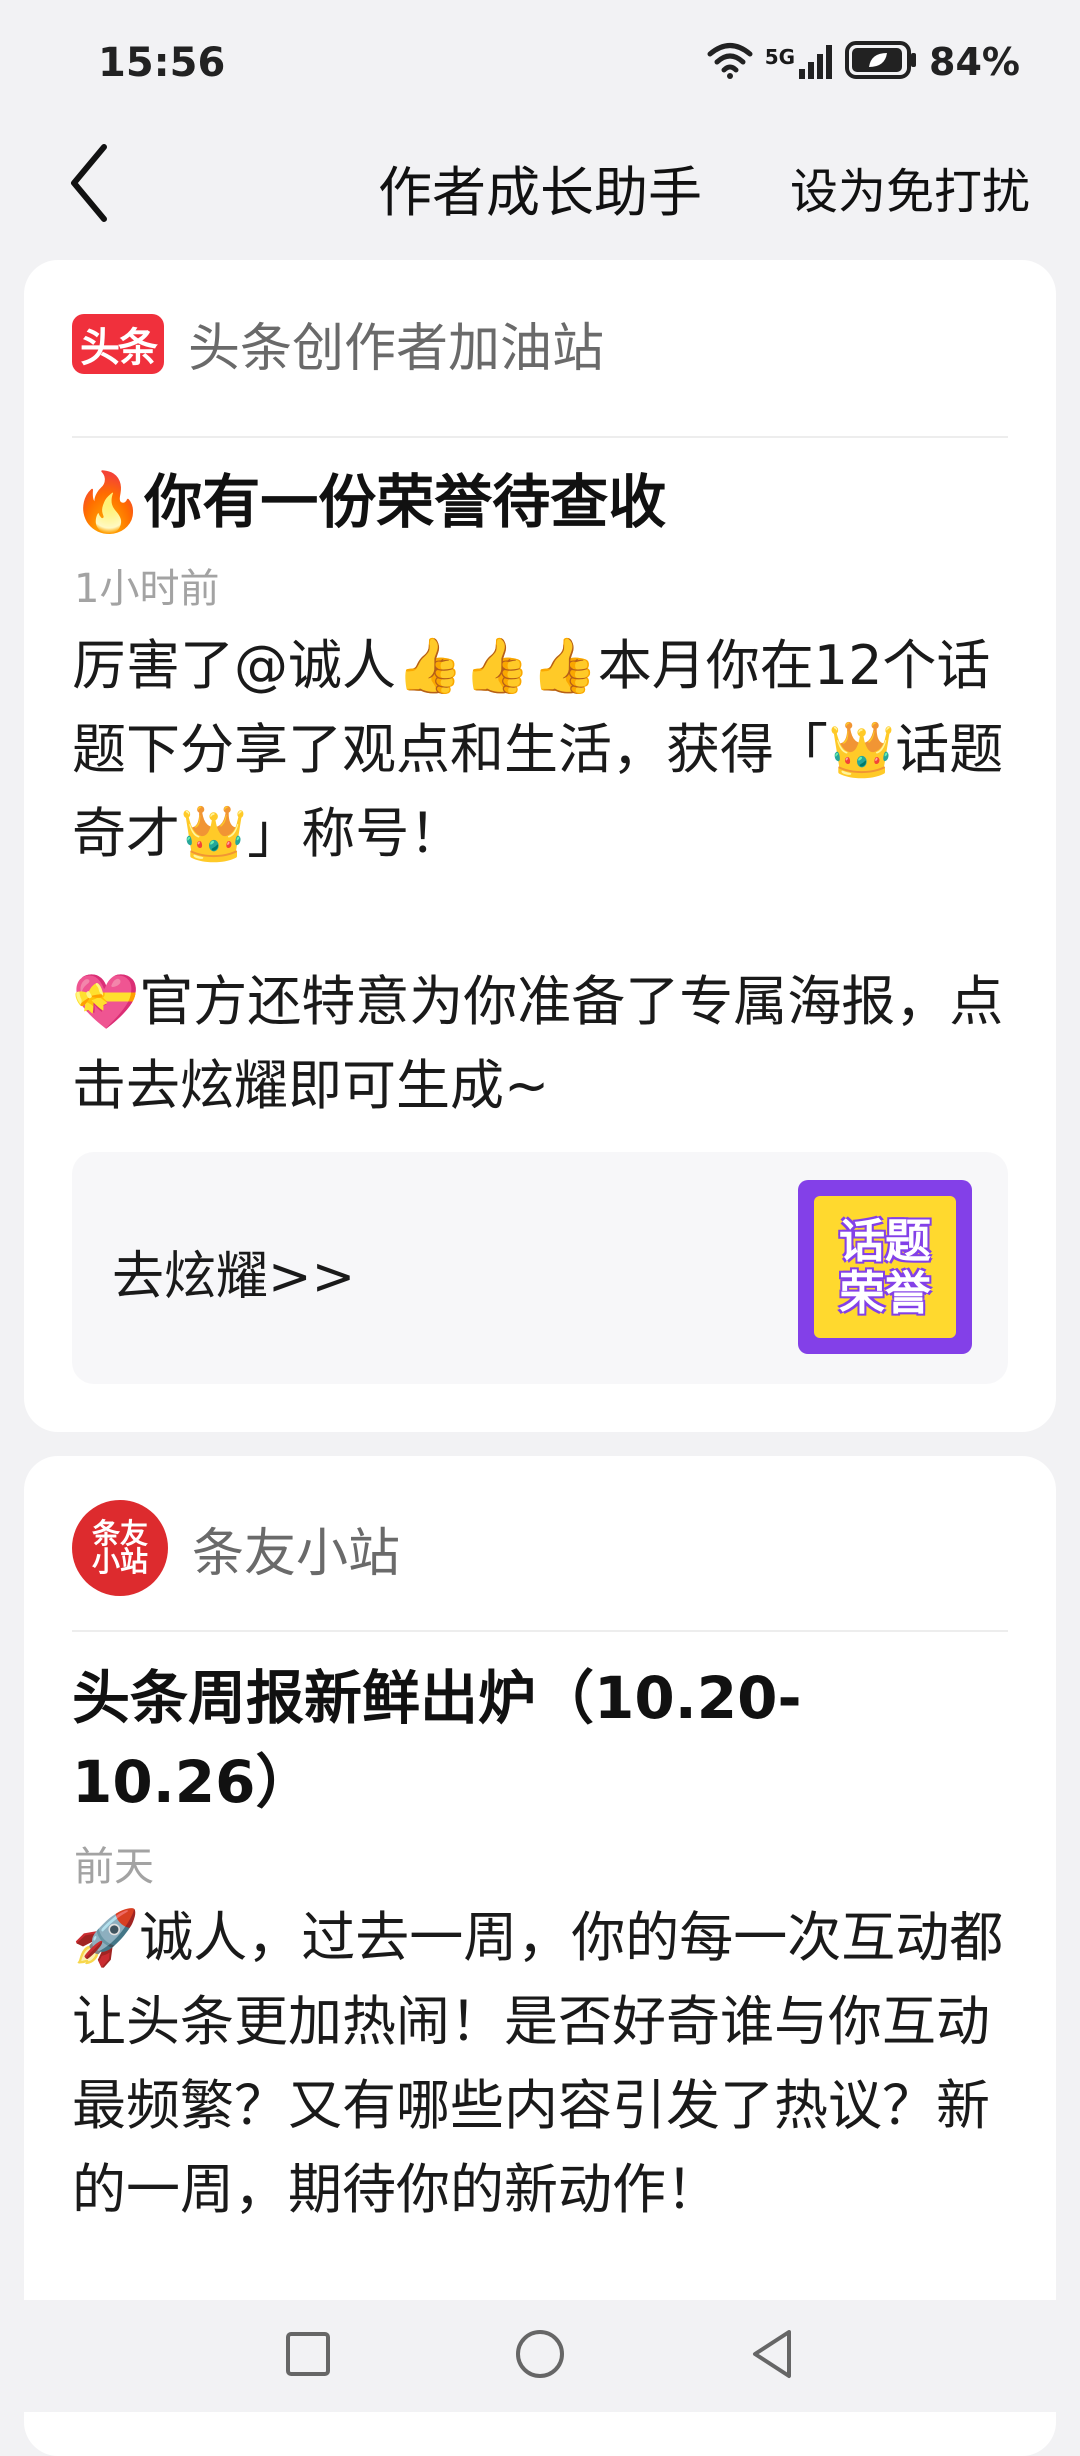 The height and width of the screenshot is (2456, 1080). I want to click on message-title: 头条周报新鲜出炉（10.20-10.26）, so click(437, 1740).